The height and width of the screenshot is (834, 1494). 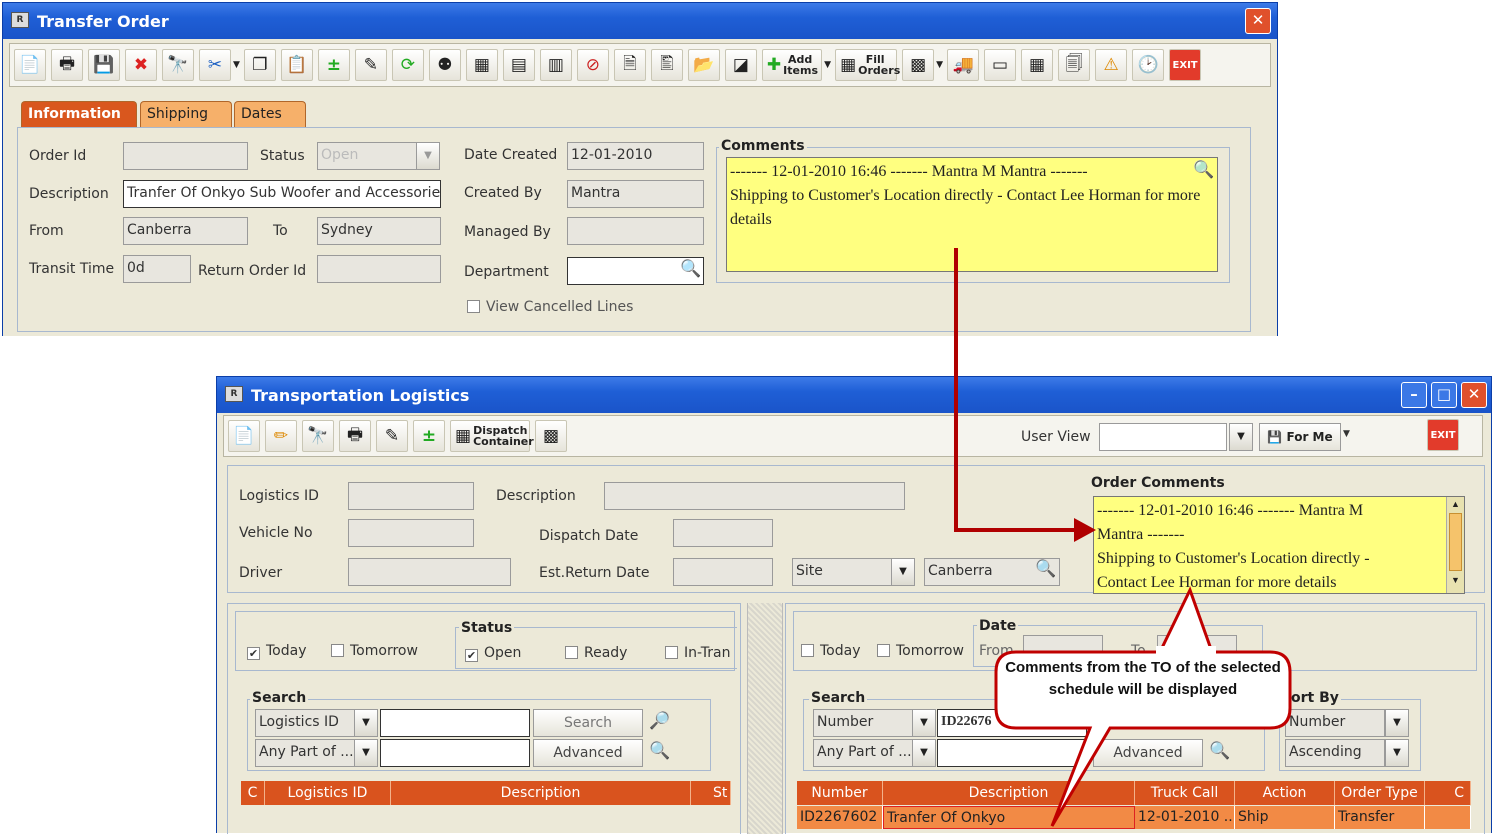 What do you see at coordinates (244, 436) in the screenshot?
I see `new-icon: 📄` at bounding box center [244, 436].